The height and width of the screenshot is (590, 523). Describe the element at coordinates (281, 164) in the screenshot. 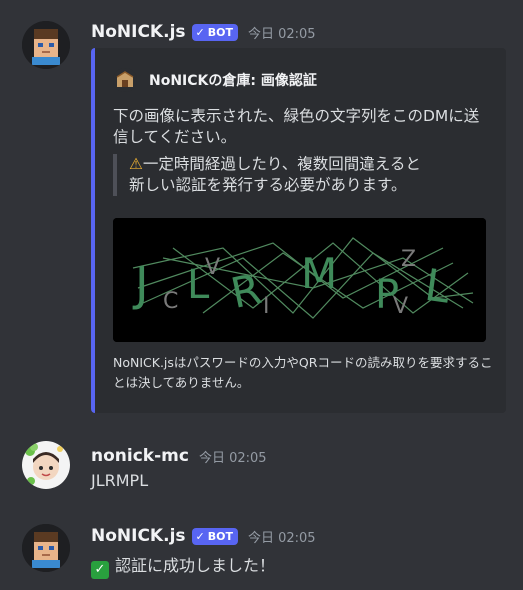

I see `quote-line-1: 一定時間経過したり、複数回間違えると` at that location.